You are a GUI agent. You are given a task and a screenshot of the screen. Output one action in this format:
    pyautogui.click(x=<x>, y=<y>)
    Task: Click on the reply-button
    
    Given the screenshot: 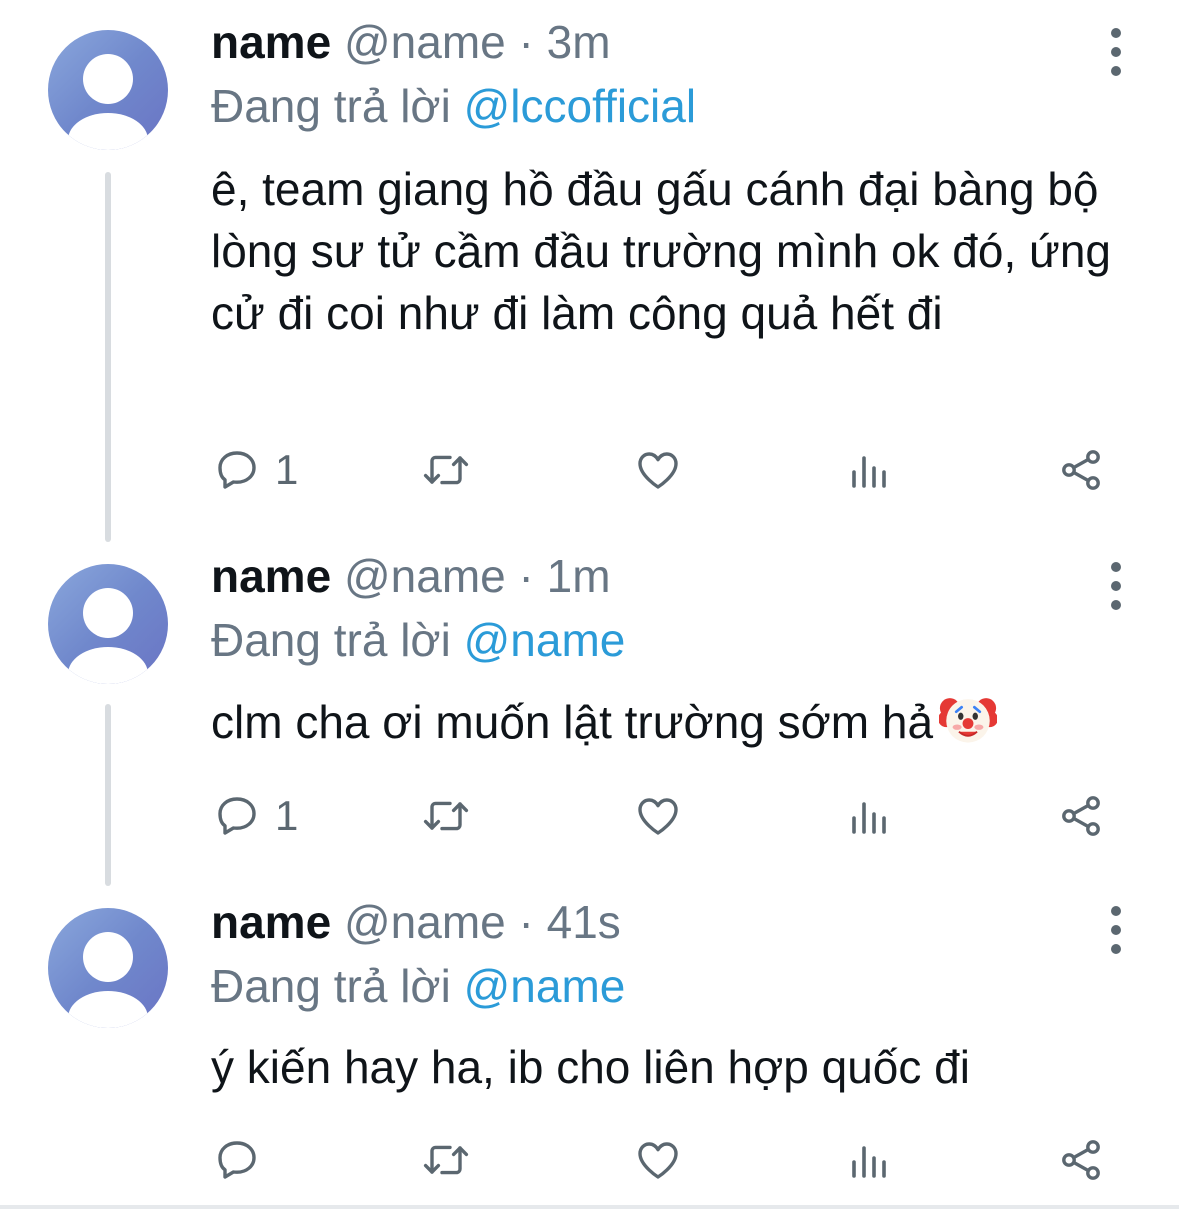 What is the action you would take?
    pyautogui.click(x=244, y=1160)
    